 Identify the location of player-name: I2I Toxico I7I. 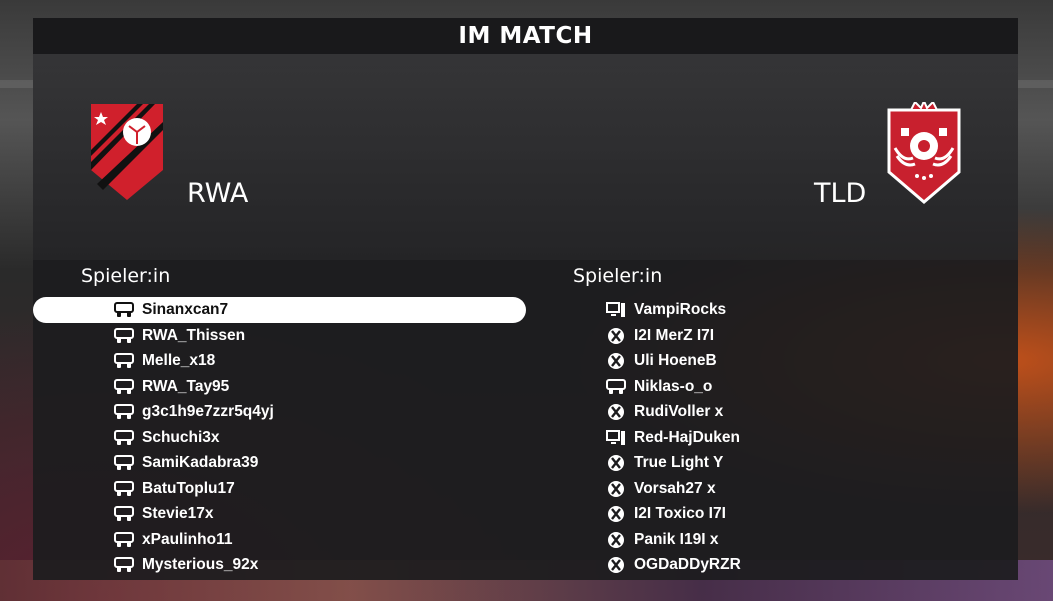
(680, 513).